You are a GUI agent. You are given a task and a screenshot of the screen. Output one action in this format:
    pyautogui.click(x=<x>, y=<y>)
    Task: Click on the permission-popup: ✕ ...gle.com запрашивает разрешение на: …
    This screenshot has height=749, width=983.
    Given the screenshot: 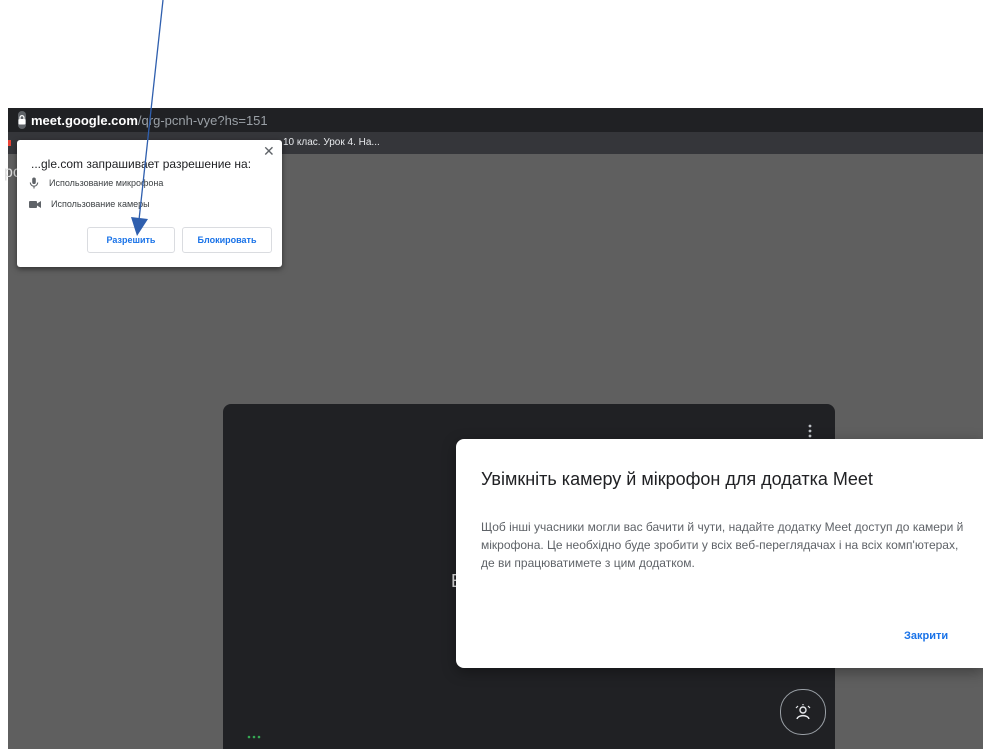 What is the action you would take?
    pyautogui.click(x=149, y=203)
    